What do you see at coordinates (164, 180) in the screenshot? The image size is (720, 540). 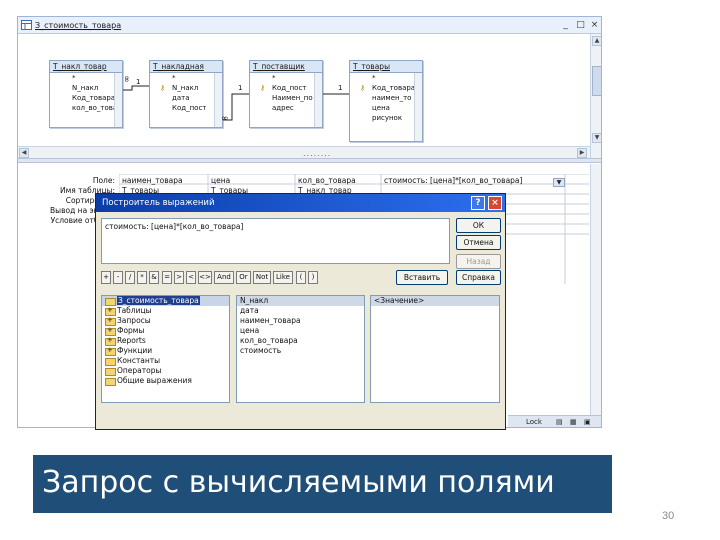 I see `grid-cell-field: наимен_товара` at bounding box center [164, 180].